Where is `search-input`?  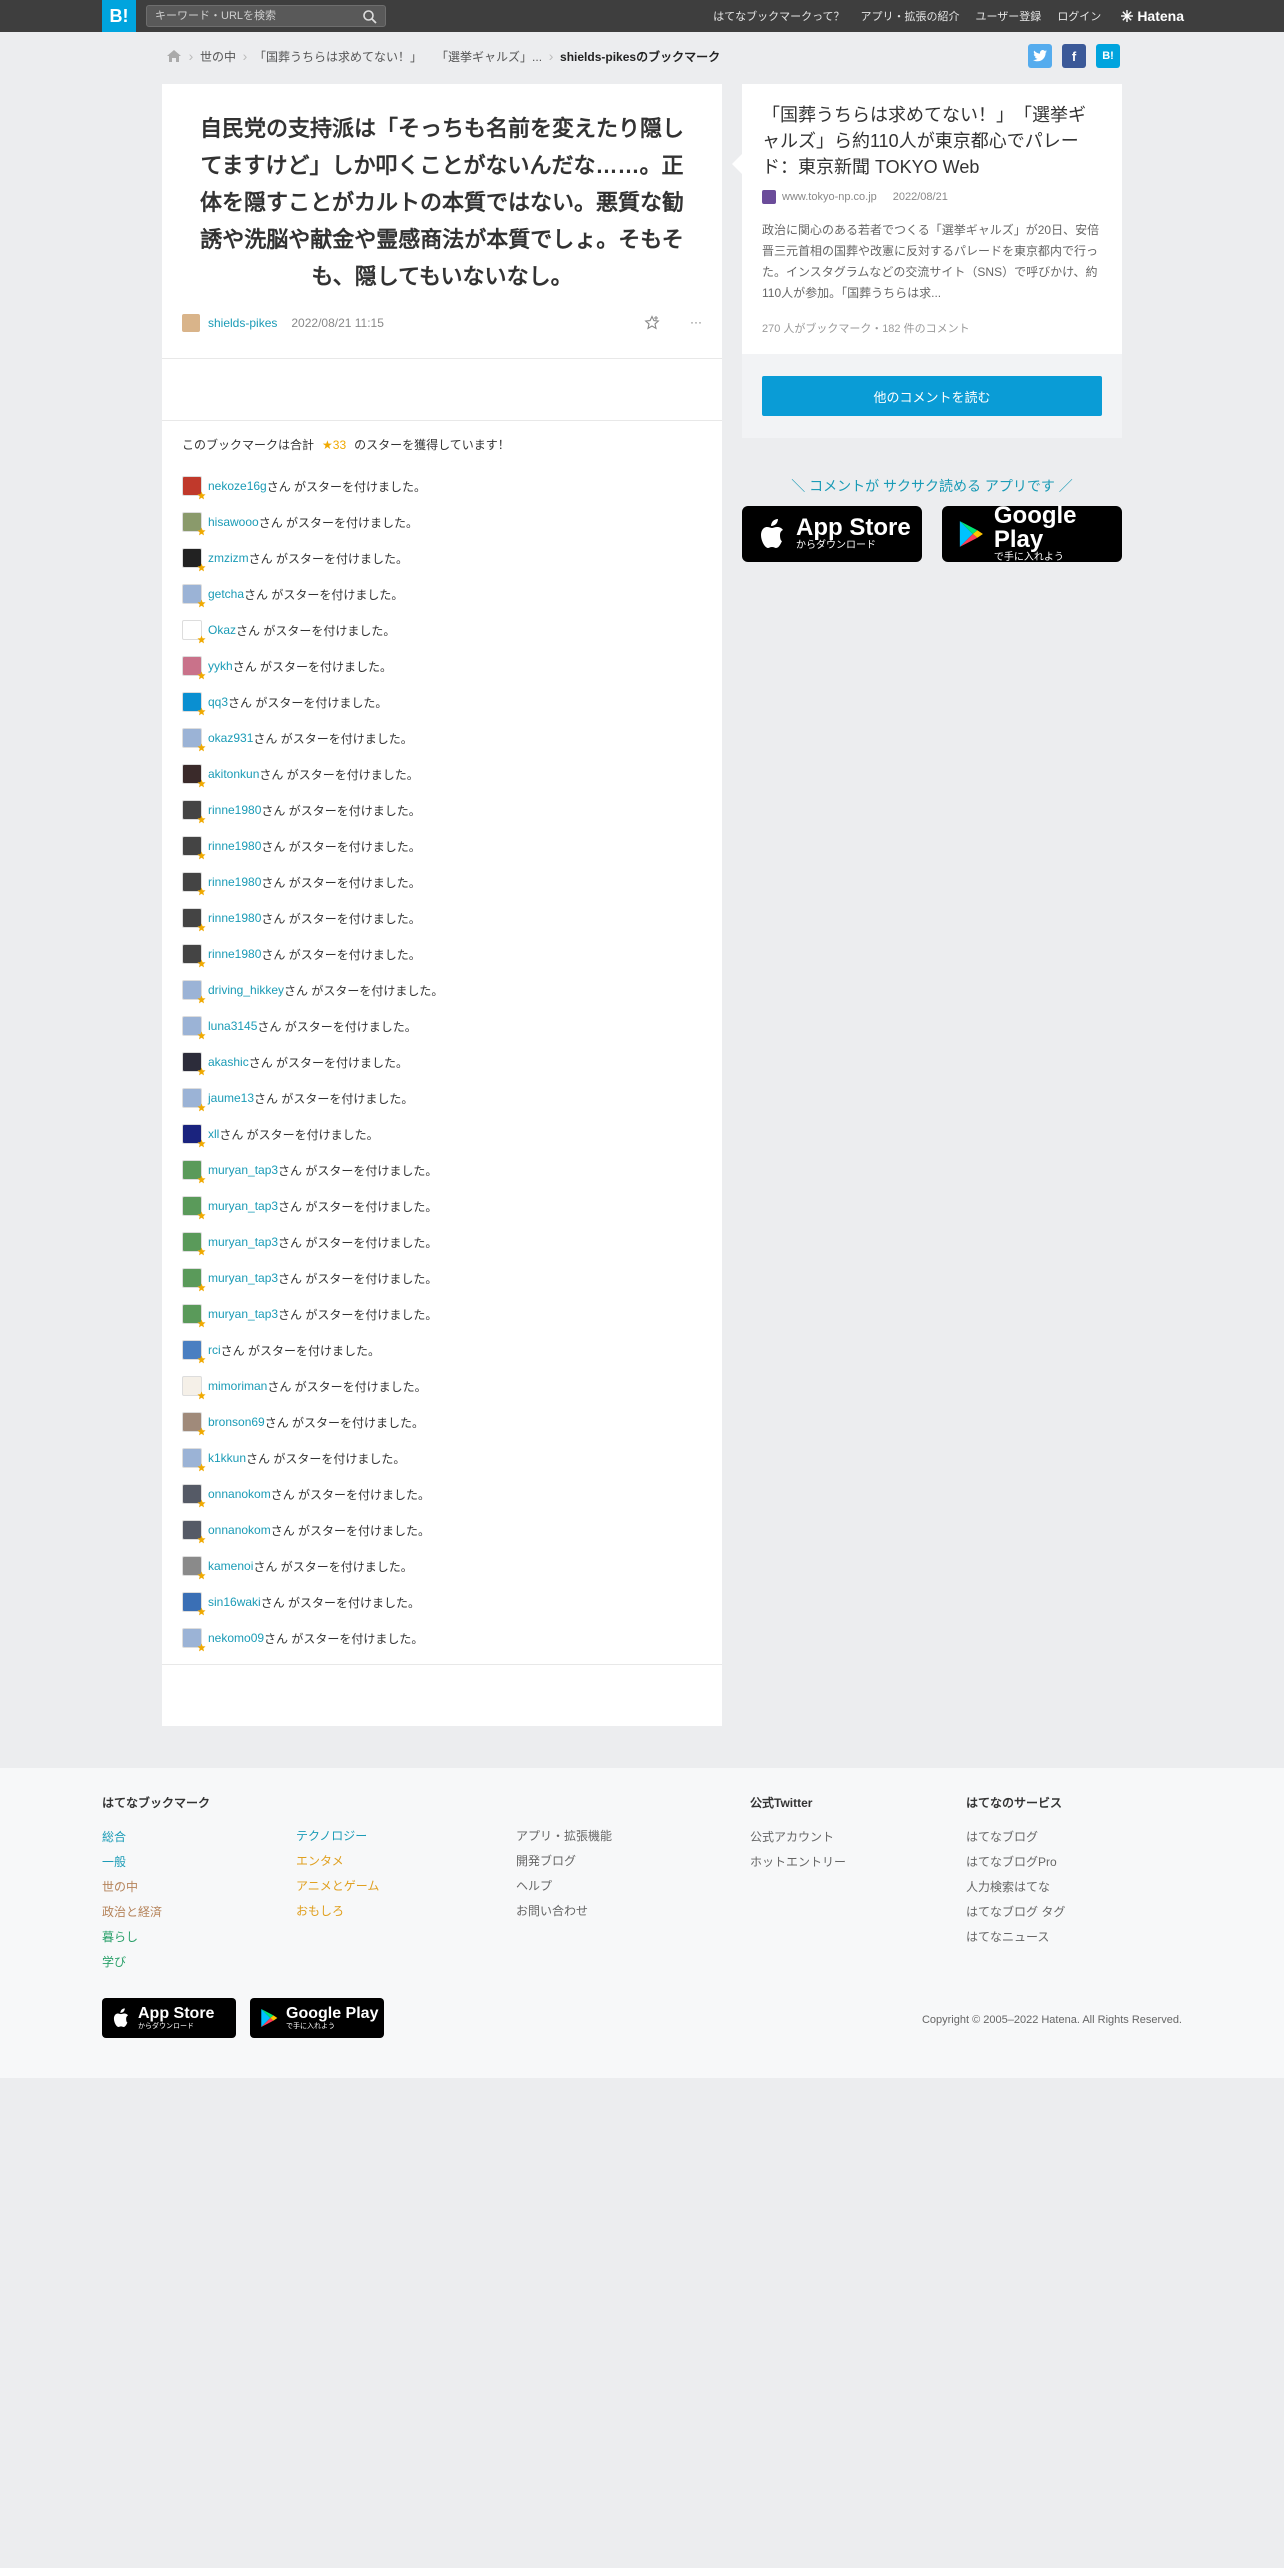 search-input is located at coordinates (260, 16).